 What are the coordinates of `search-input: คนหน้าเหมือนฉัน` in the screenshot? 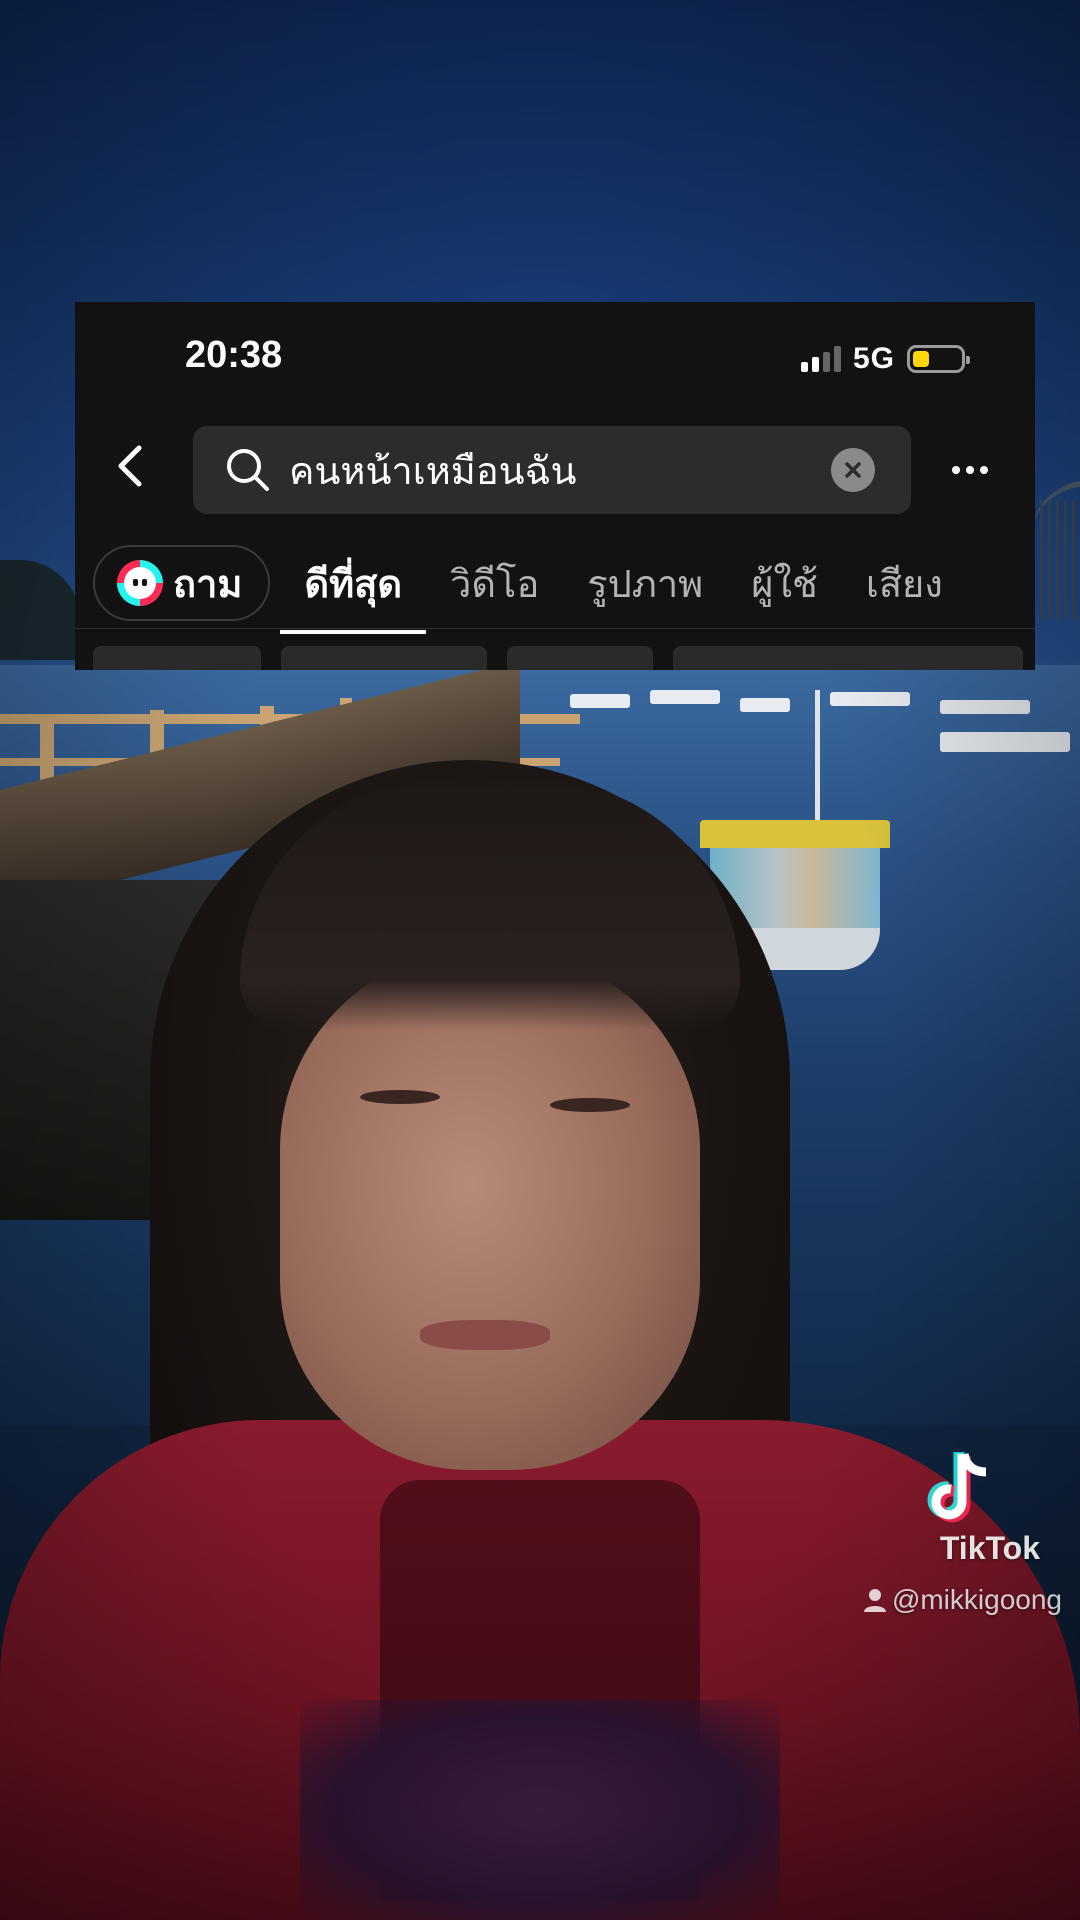 It's located at (552, 470).